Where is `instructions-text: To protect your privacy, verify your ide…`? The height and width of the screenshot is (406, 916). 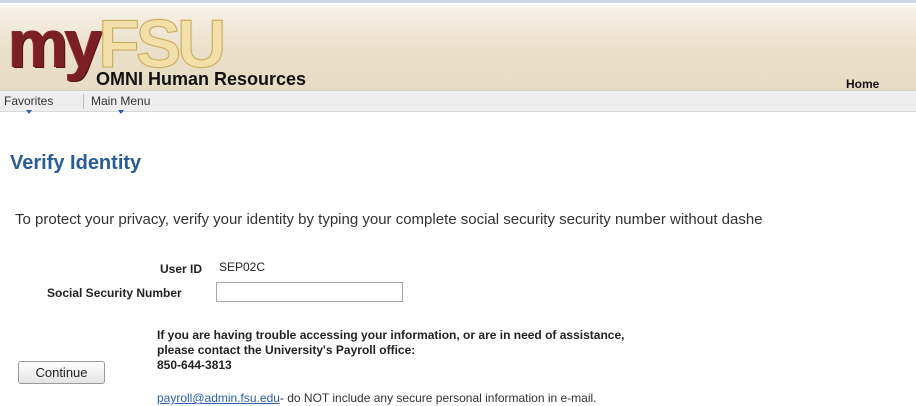
instructions-text: To protect your privacy, verify your ide… is located at coordinates (389, 219).